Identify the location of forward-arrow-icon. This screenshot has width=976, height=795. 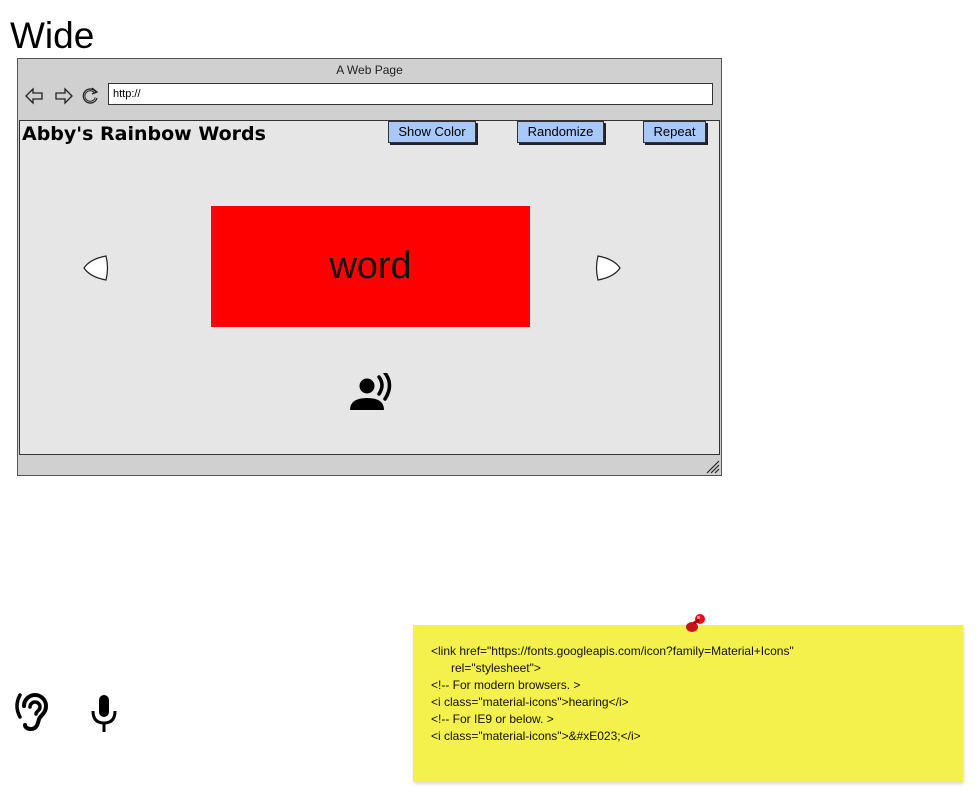
(64, 96).